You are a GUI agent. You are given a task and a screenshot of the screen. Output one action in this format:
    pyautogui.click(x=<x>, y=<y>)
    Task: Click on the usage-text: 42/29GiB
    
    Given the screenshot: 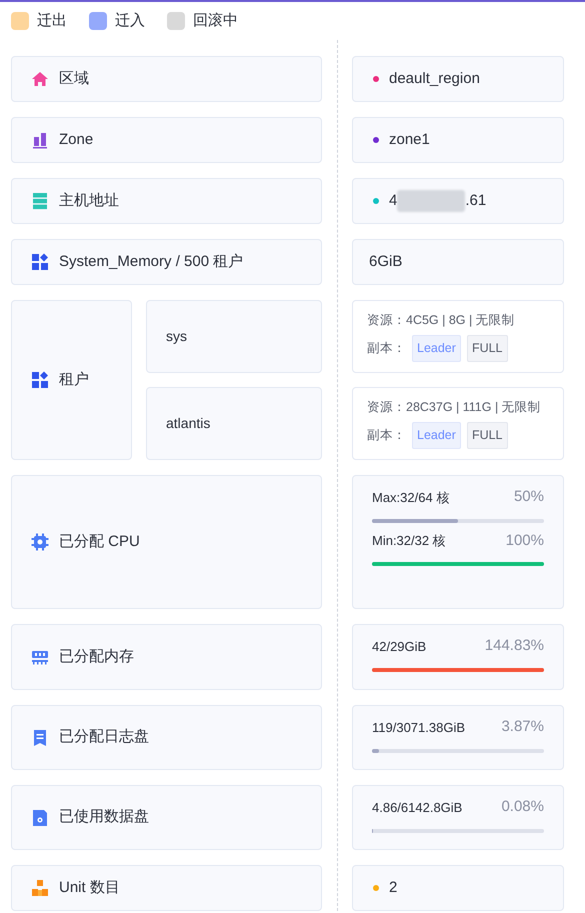 What is the action you would take?
    pyautogui.click(x=399, y=647)
    